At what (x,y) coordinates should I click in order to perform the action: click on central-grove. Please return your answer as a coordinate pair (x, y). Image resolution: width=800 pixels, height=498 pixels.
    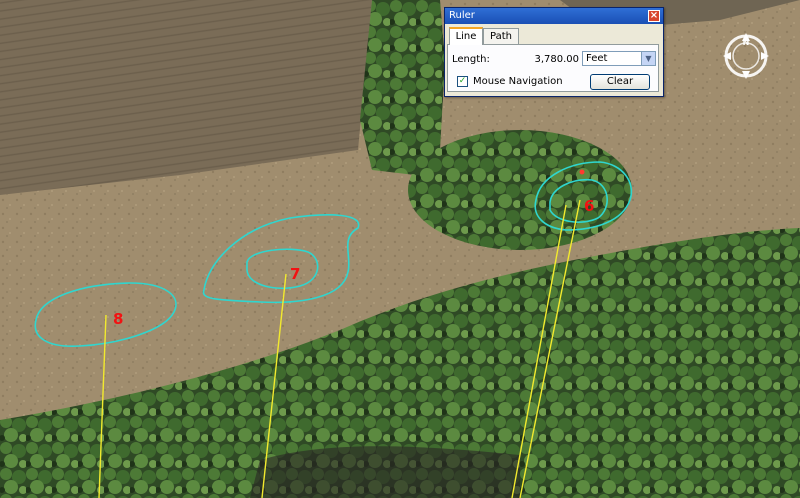
    Looking at the image, I should click on (520, 190).